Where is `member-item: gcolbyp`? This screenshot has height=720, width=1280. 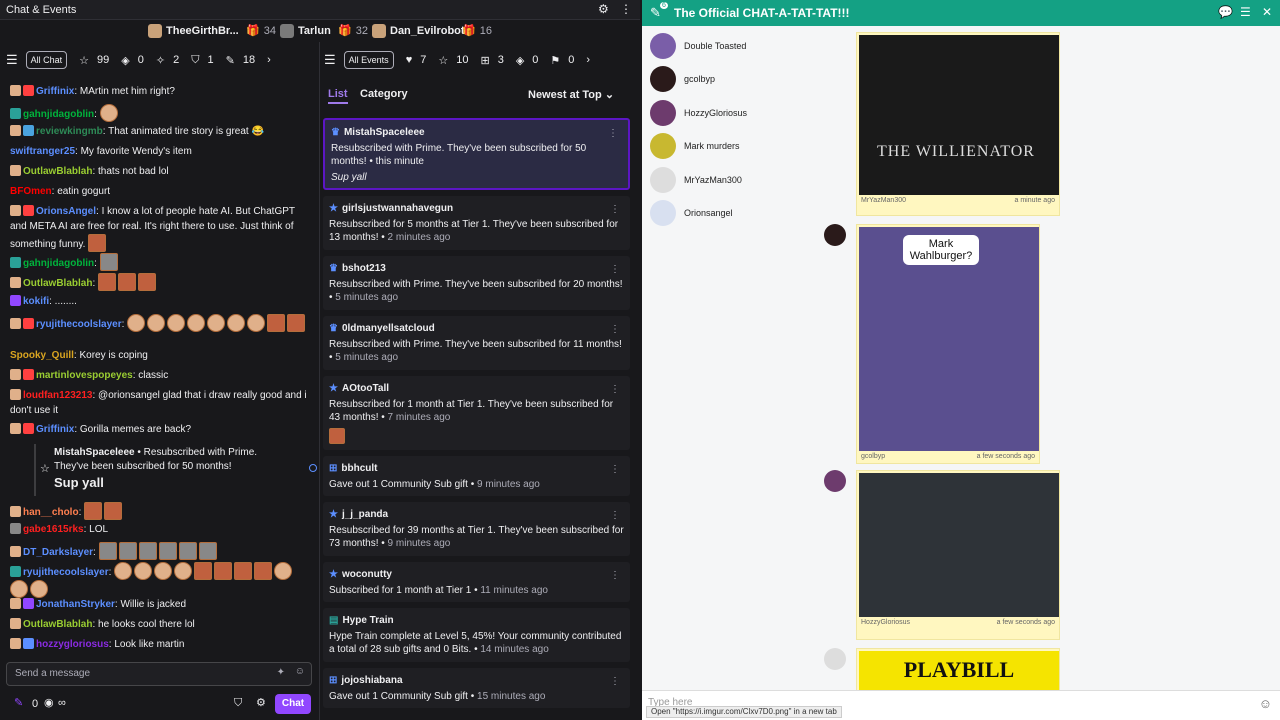
member-item: gcolbyp is located at coordinates (682, 79).